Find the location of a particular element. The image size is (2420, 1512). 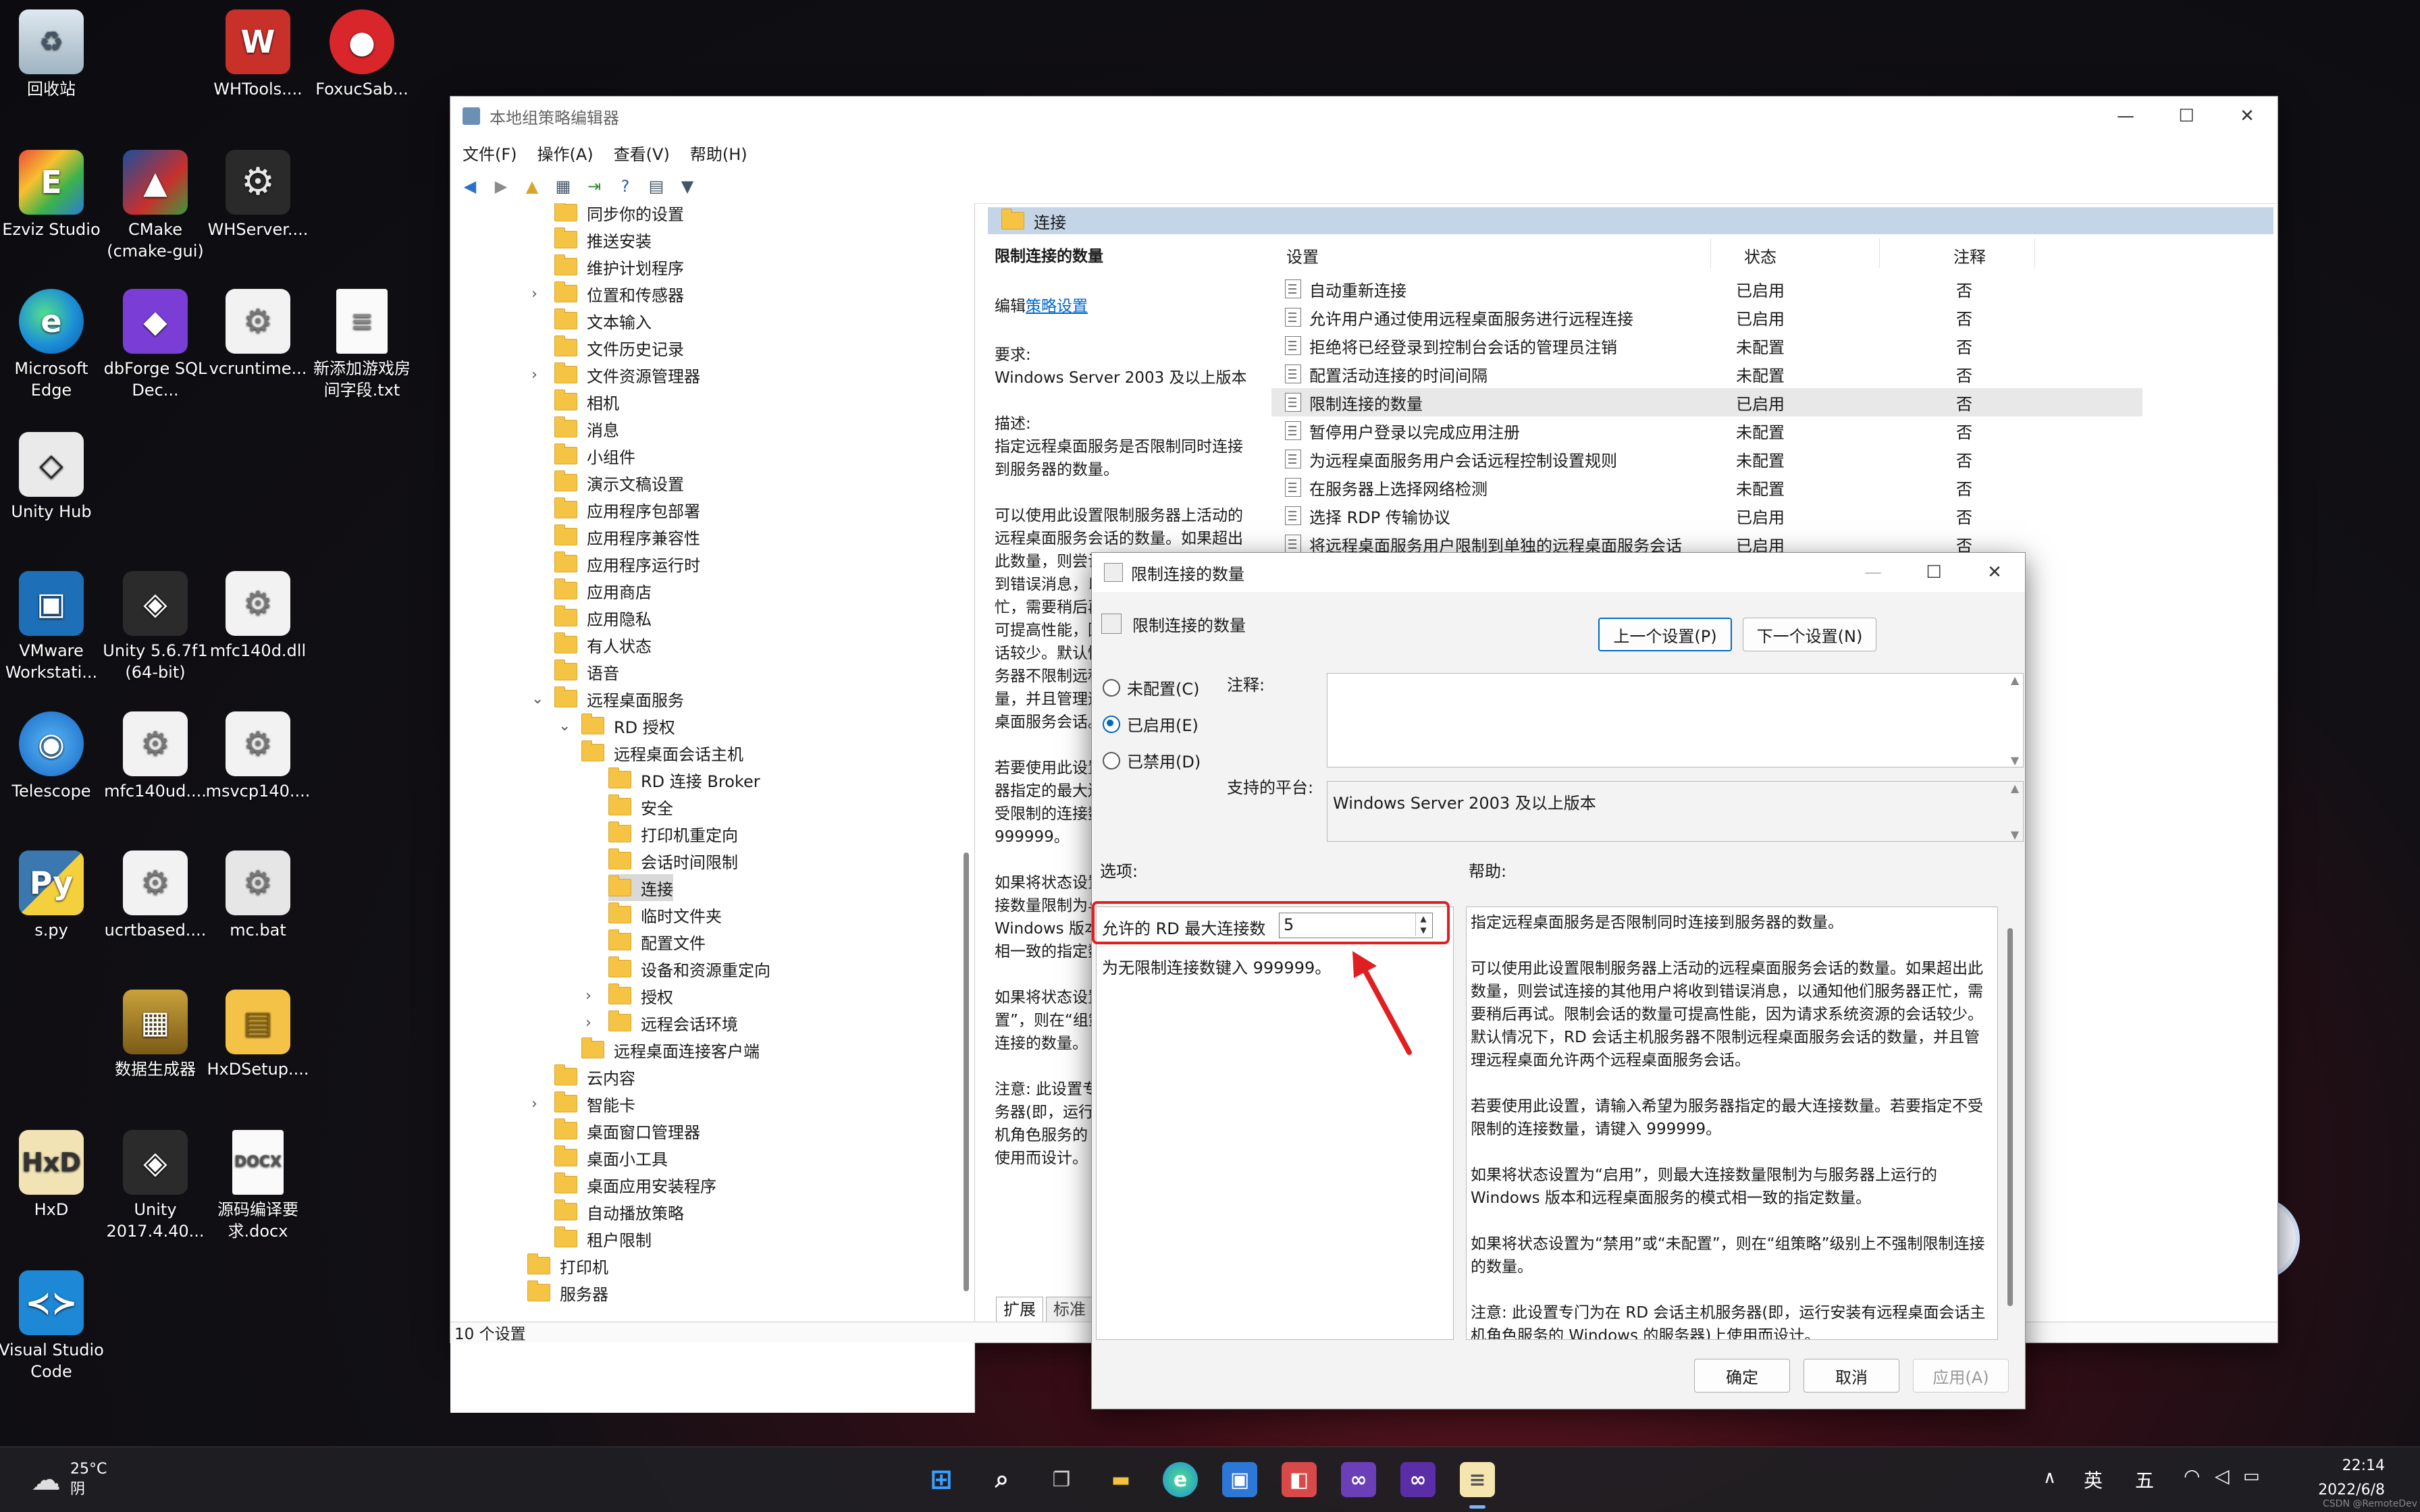

up-folder-icon: ▲ is located at coordinates (532, 187).